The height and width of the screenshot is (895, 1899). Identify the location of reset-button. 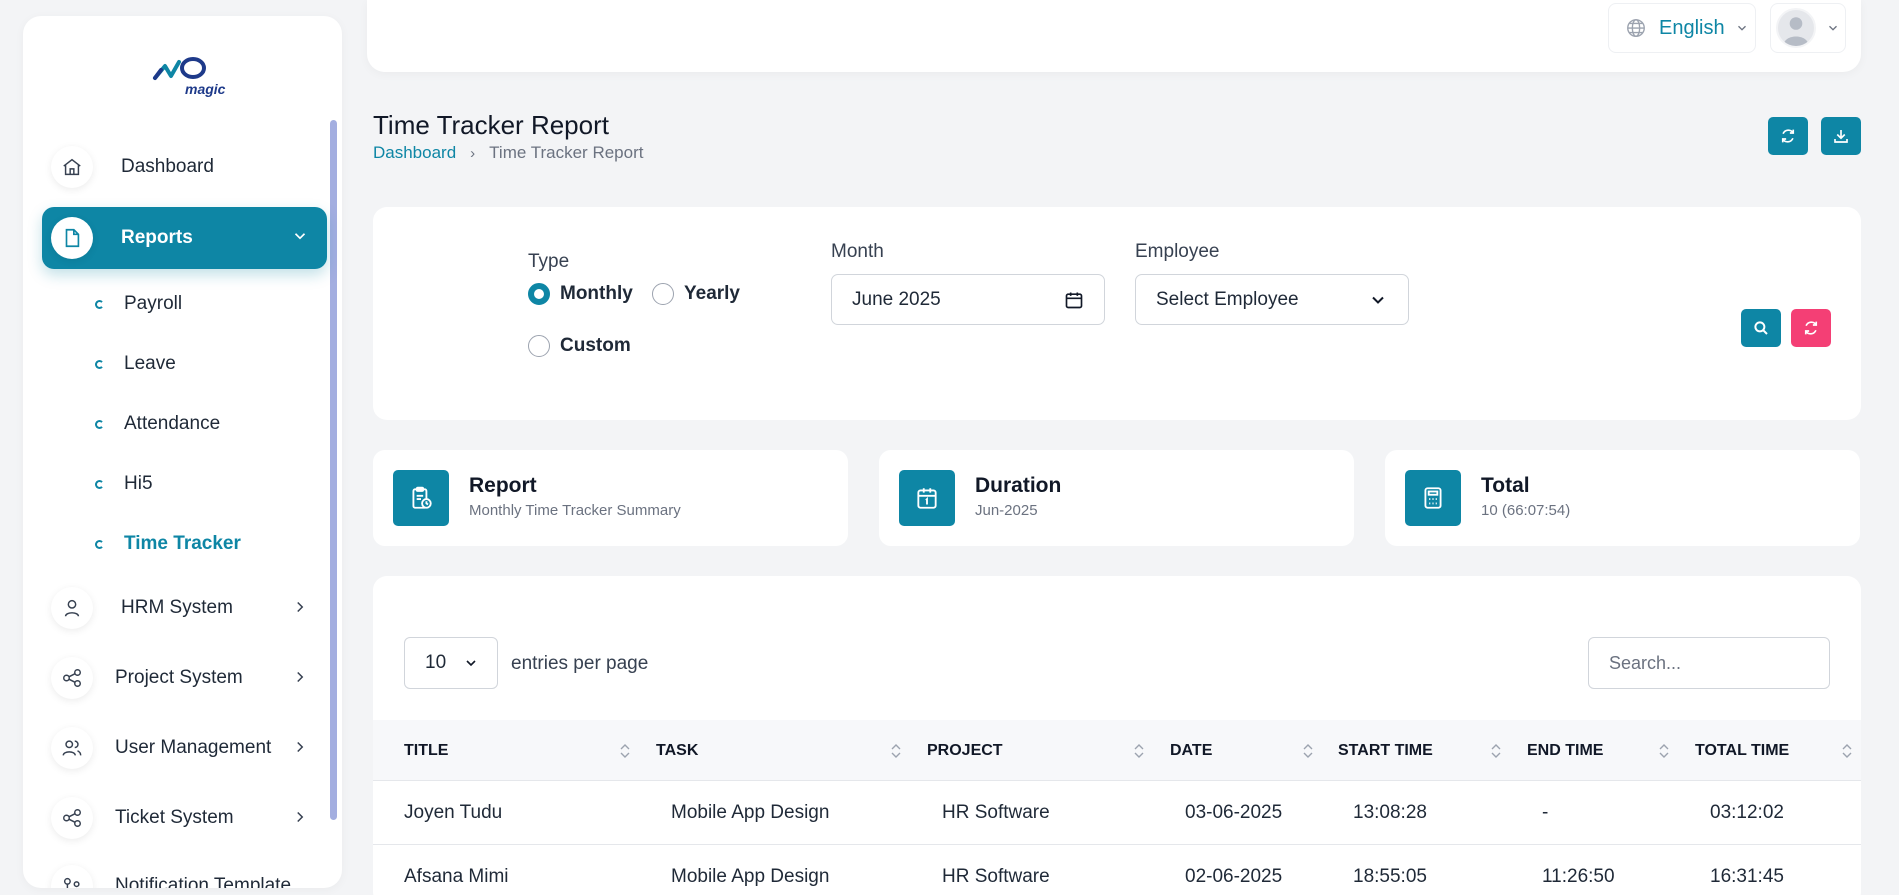
(1811, 328).